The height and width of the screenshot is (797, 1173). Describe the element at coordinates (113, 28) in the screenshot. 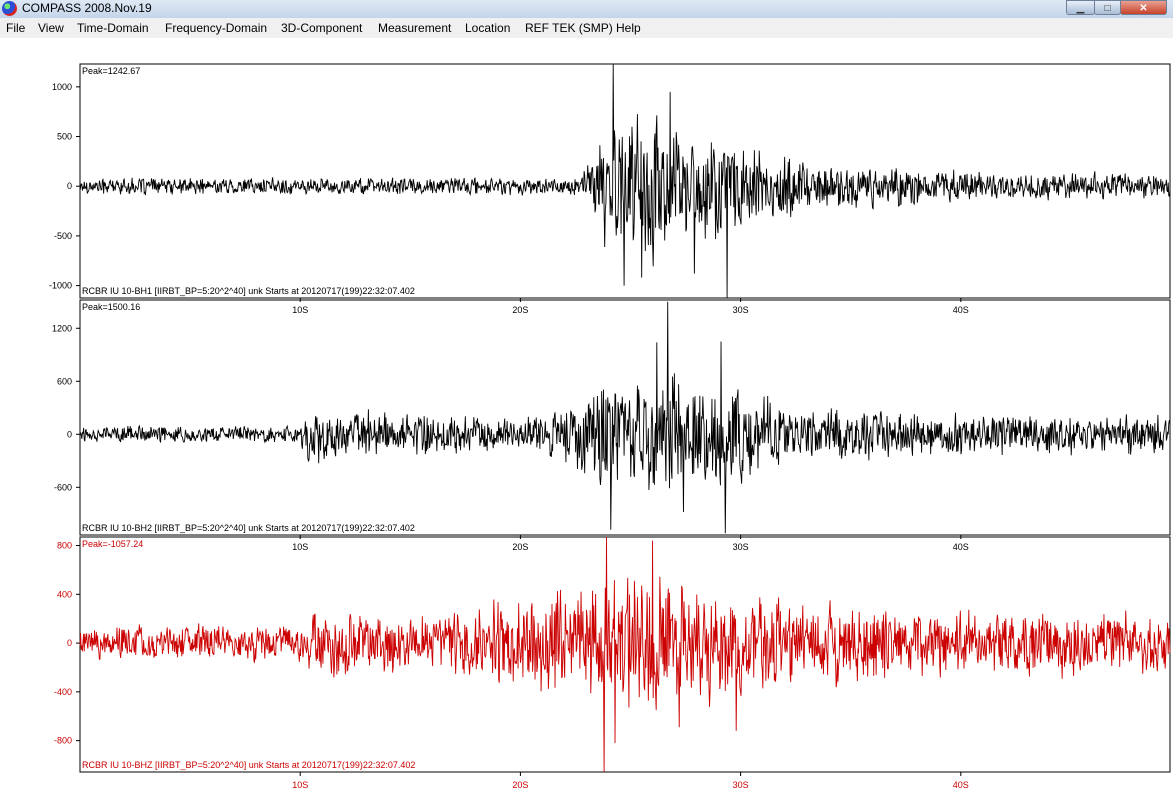

I see `menu-time-domain: Time-Domain` at that location.